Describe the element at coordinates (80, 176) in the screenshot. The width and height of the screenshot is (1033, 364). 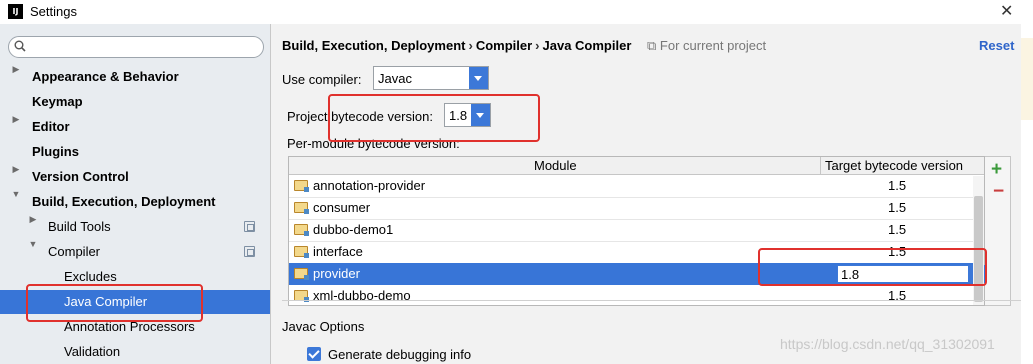
I see `sidebar-item-version-control: Version Control` at that location.